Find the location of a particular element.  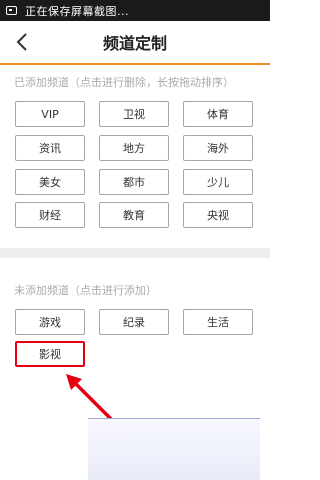

page-title: 频道定制 is located at coordinates (134, 43).